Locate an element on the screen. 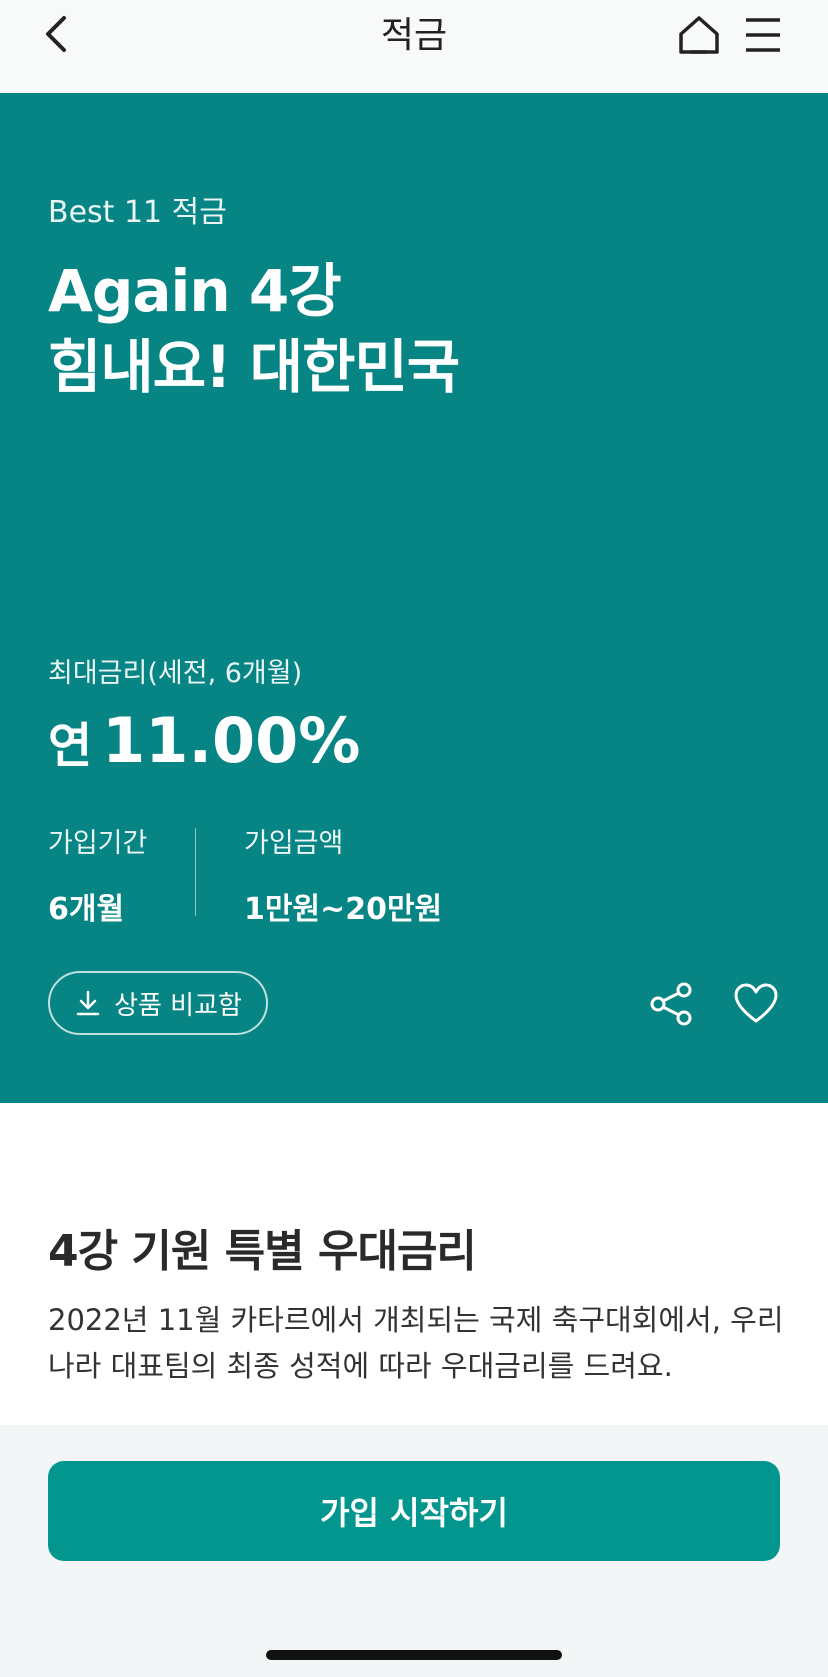 The height and width of the screenshot is (1677, 828). download-icon is located at coordinates (88, 1003).